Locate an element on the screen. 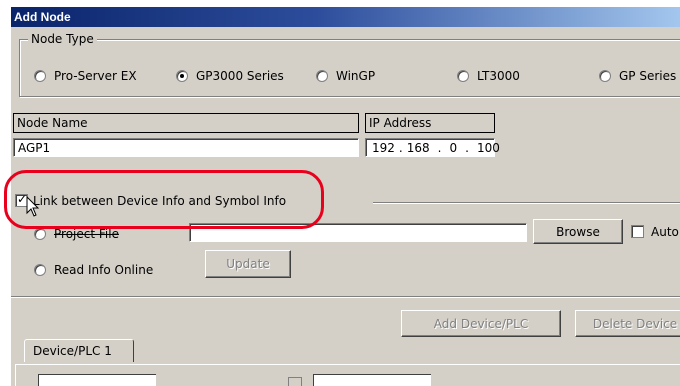  radio-pro-server-ex: Pro-Server EX is located at coordinates (85, 76).